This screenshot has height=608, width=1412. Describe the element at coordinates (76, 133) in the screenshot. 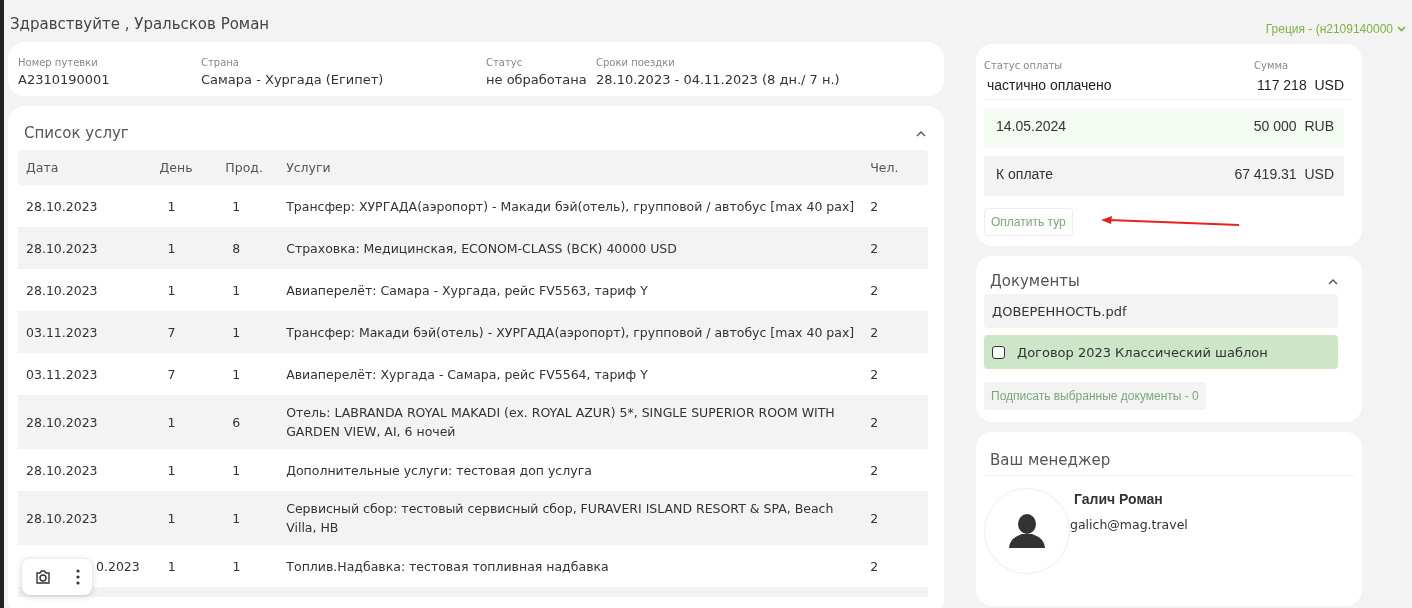

I see `section-title: Список услуг` at that location.